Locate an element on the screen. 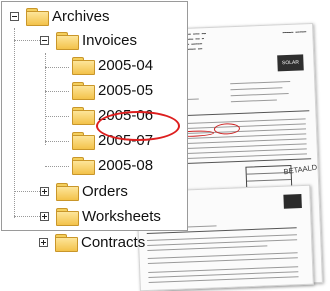 The image size is (330, 291). tree-node-label: Orders is located at coordinates (105, 191).